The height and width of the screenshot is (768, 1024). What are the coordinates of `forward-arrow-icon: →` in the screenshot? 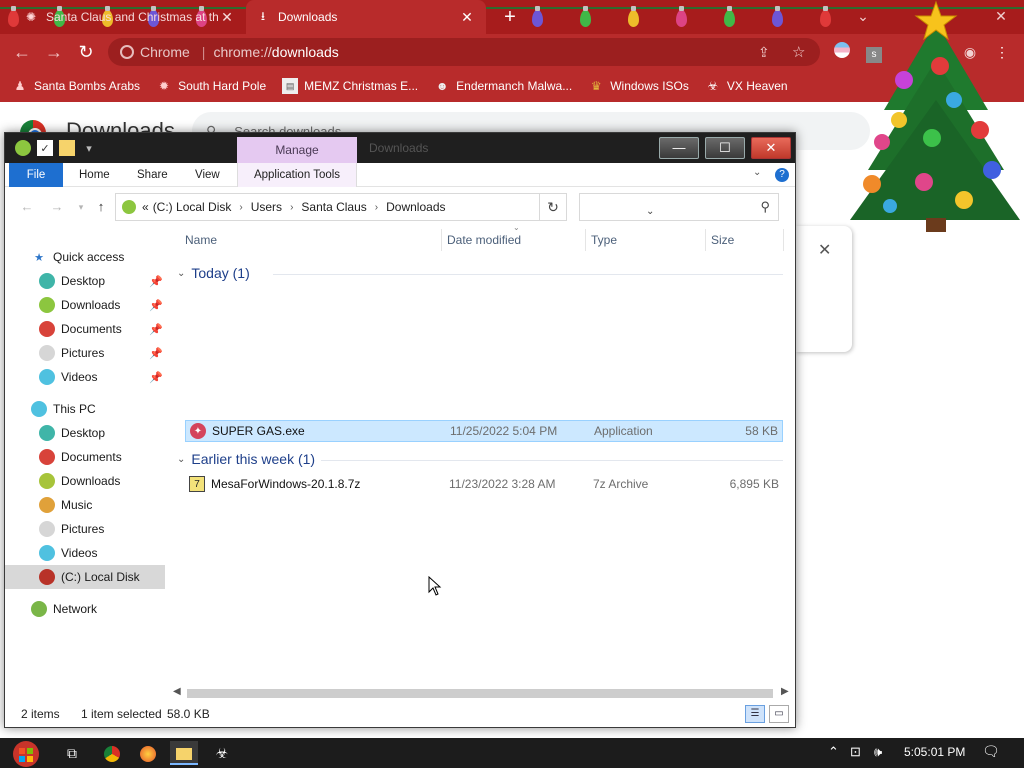 It's located at (57, 207).